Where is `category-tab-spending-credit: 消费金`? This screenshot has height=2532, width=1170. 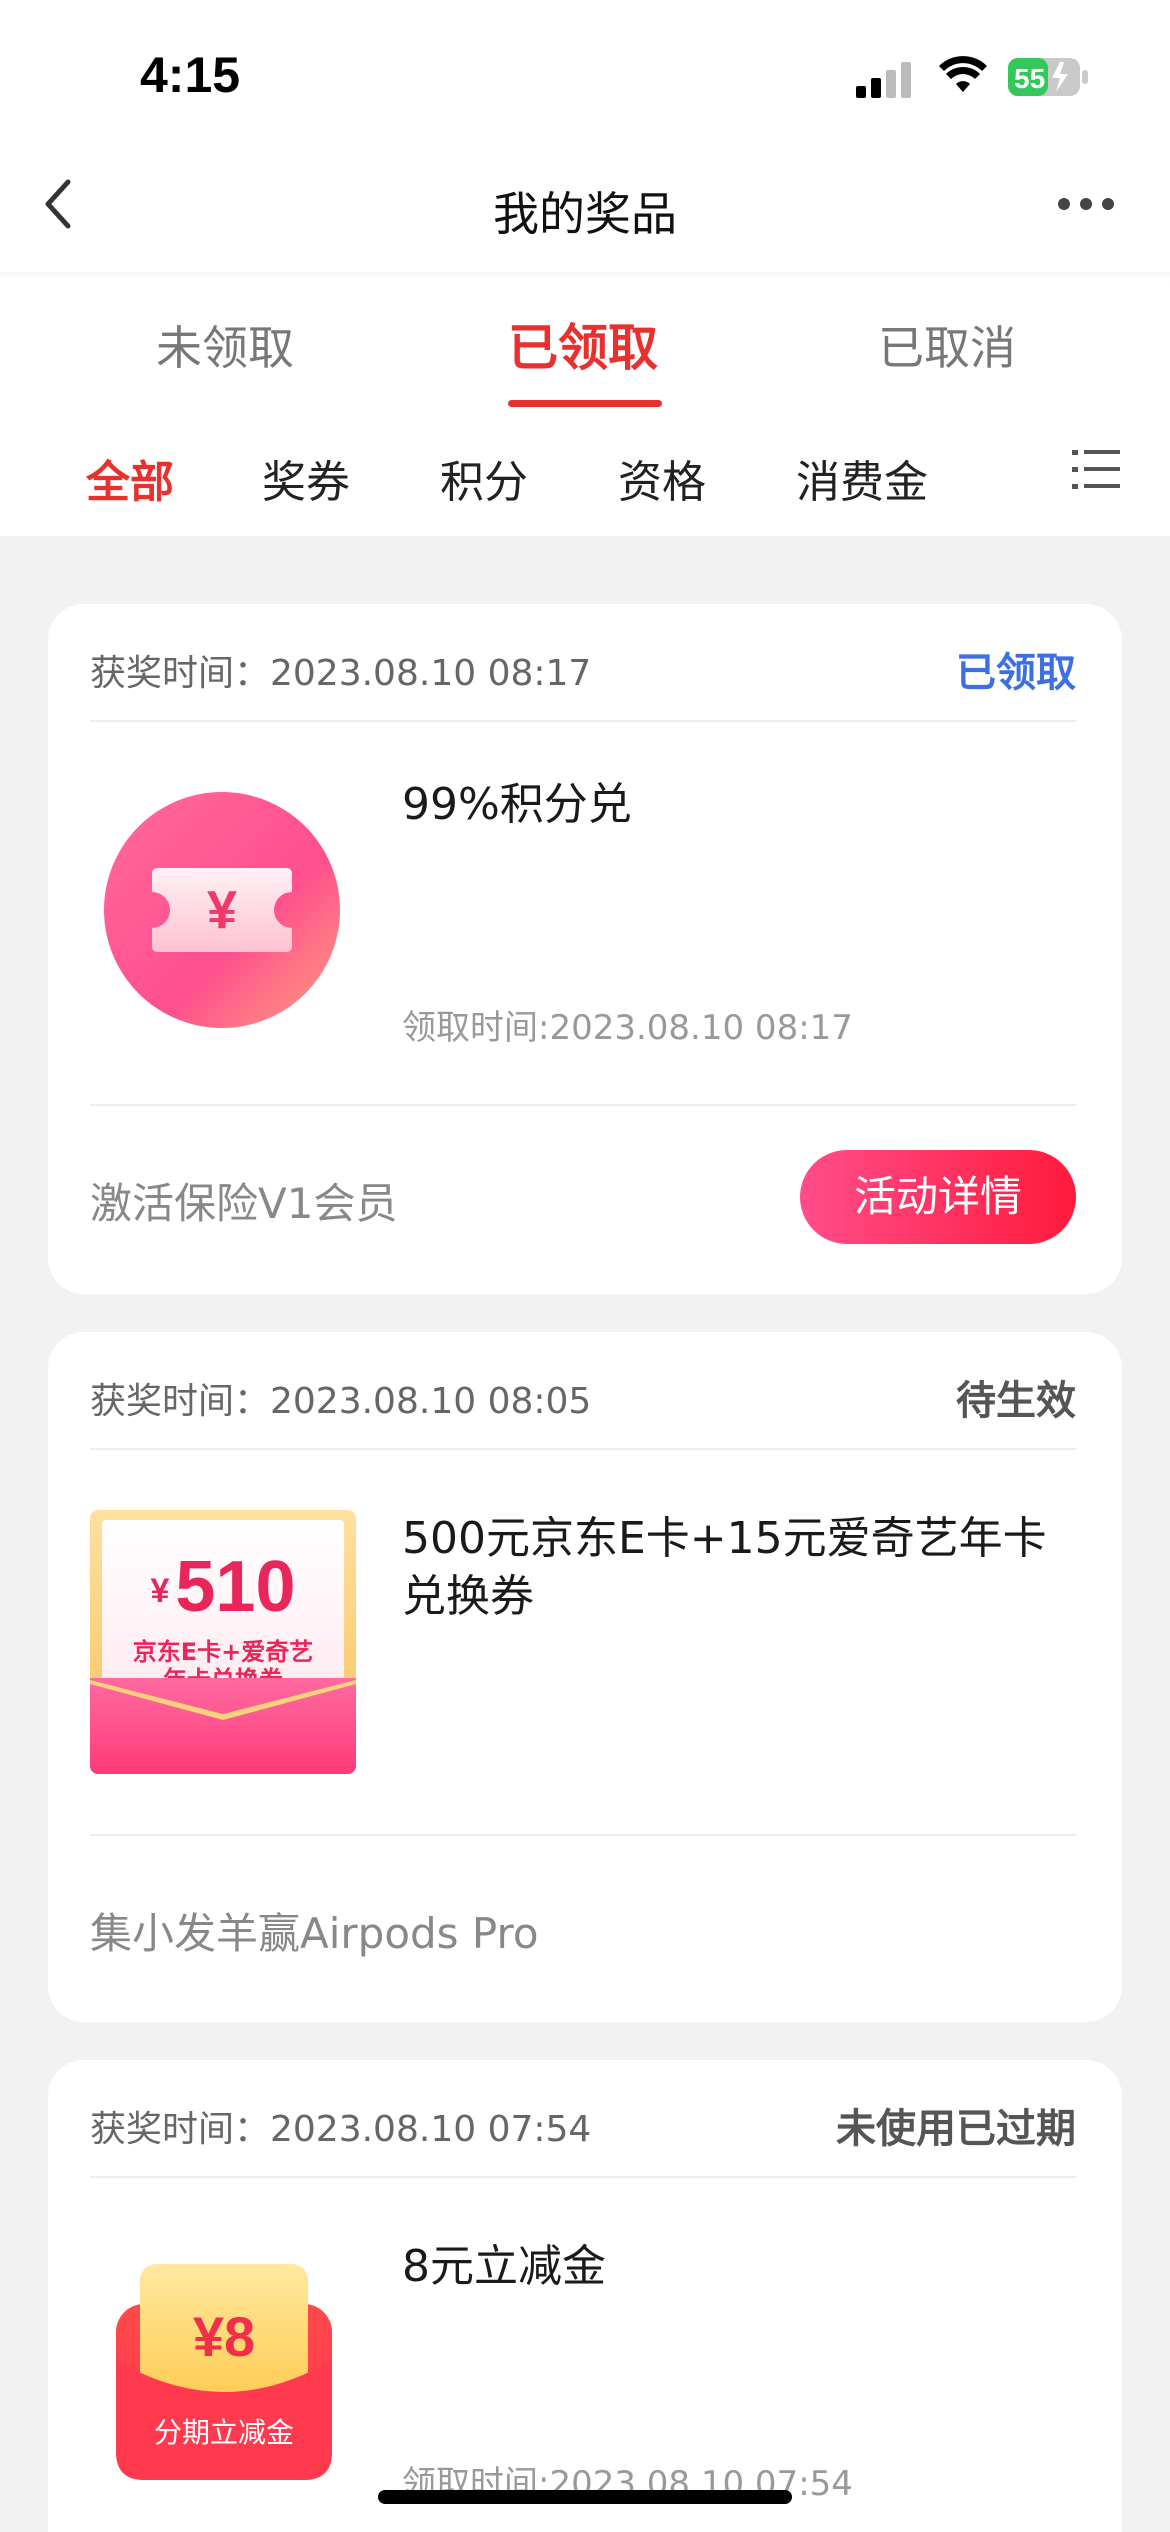 category-tab-spending-credit: 消费金 is located at coordinates (862, 478).